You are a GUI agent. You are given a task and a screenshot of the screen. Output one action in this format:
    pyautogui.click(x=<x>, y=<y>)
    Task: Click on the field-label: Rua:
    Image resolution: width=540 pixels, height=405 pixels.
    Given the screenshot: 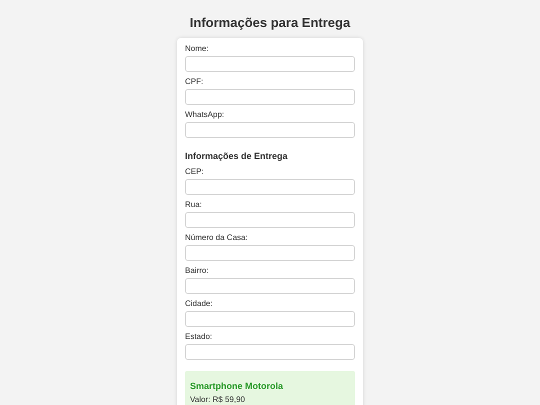 What is the action you would take?
    pyautogui.click(x=194, y=205)
    